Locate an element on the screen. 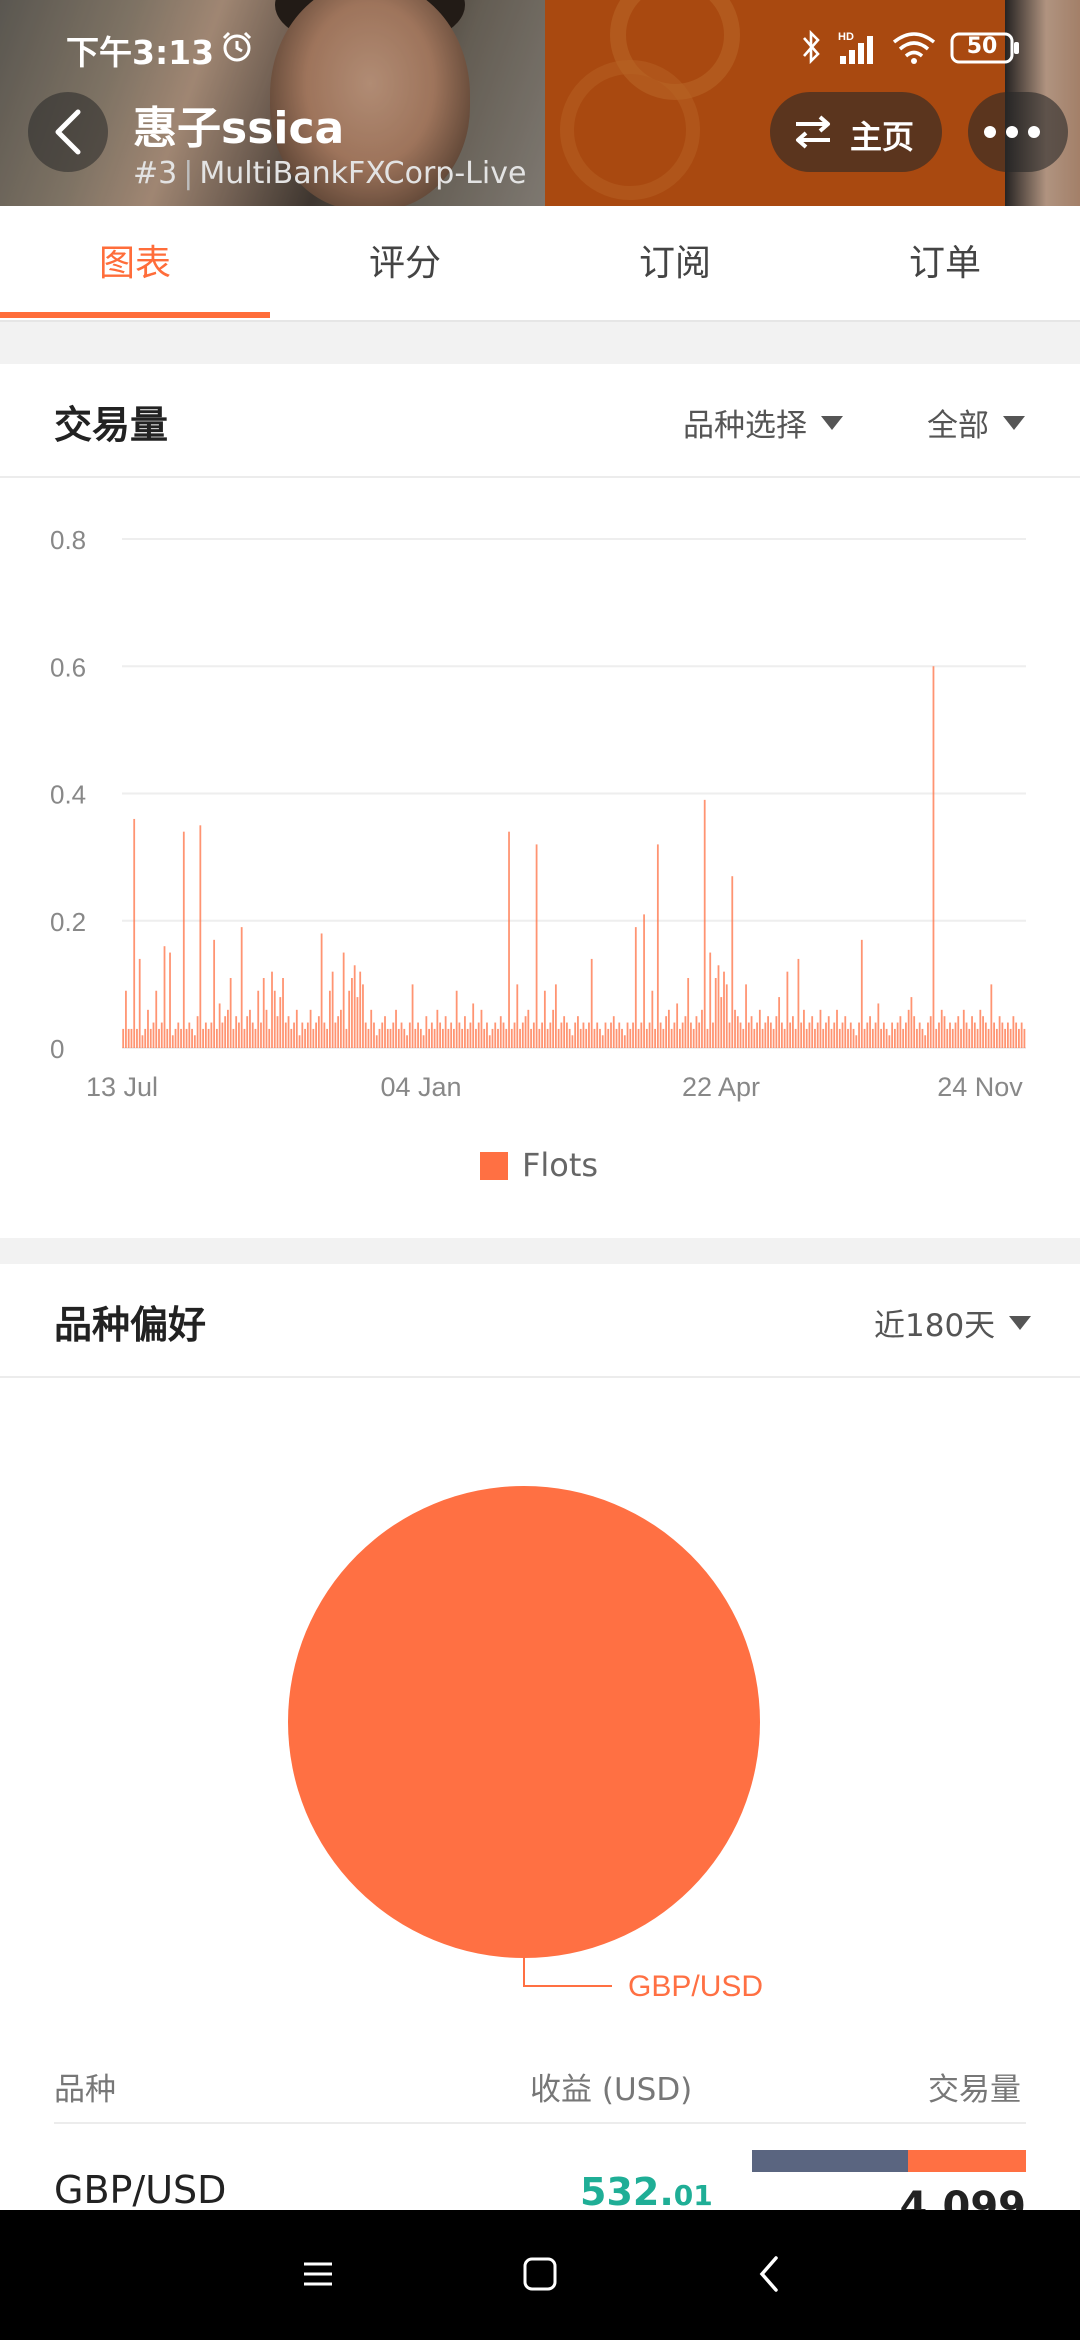 The width and height of the screenshot is (1080, 2340). range-filter-dropdown: 全部 is located at coordinates (976, 422).